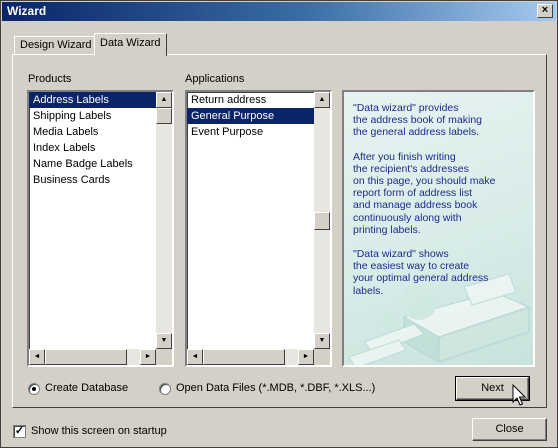 The width and height of the screenshot is (558, 448). Describe the element at coordinates (100, 132) in the screenshot. I see `list-item: Media Labels` at that location.